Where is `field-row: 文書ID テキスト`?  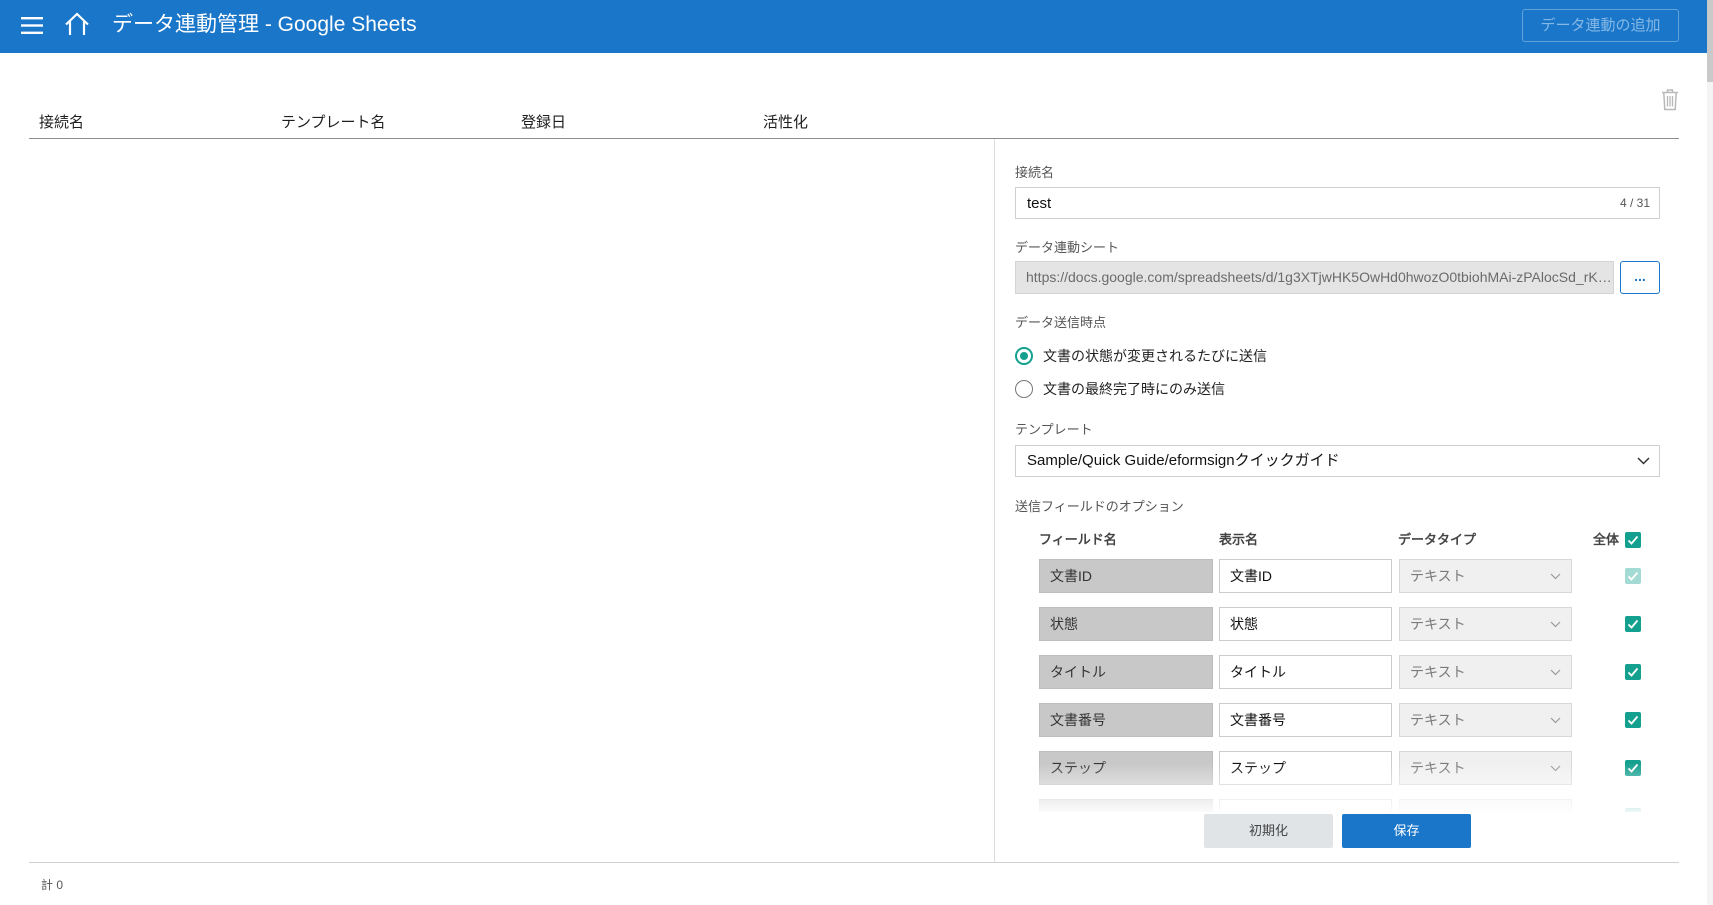
field-row: 文書ID テキスト is located at coordinates (1337, 576).